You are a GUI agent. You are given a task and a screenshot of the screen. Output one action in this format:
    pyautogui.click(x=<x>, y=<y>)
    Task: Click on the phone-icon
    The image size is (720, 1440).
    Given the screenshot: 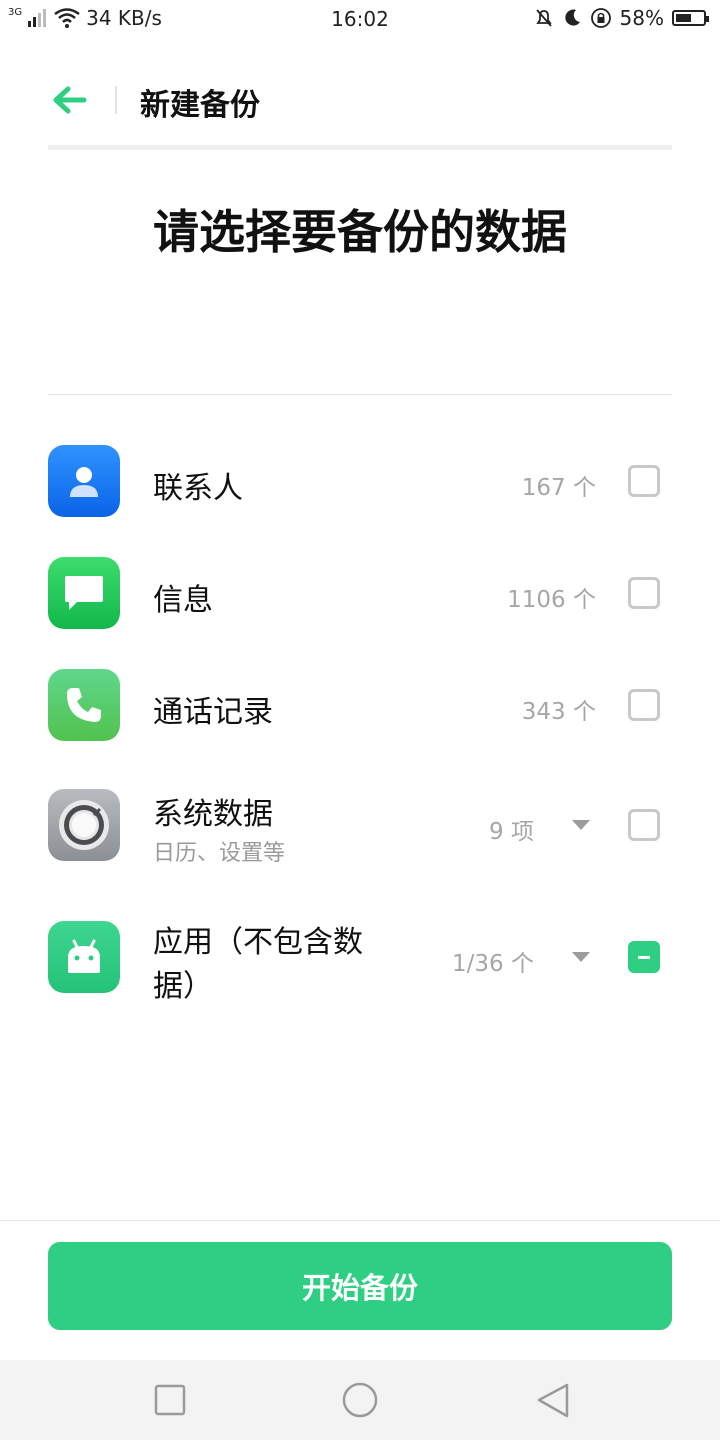 What is the action you would take?
    pyautogui.click(x=84, y=705)
    